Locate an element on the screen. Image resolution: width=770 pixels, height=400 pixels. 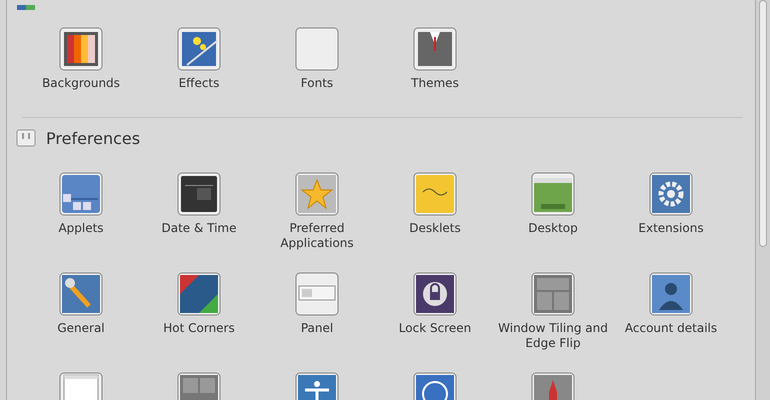
star-icon is located at coordinates (317, 194).